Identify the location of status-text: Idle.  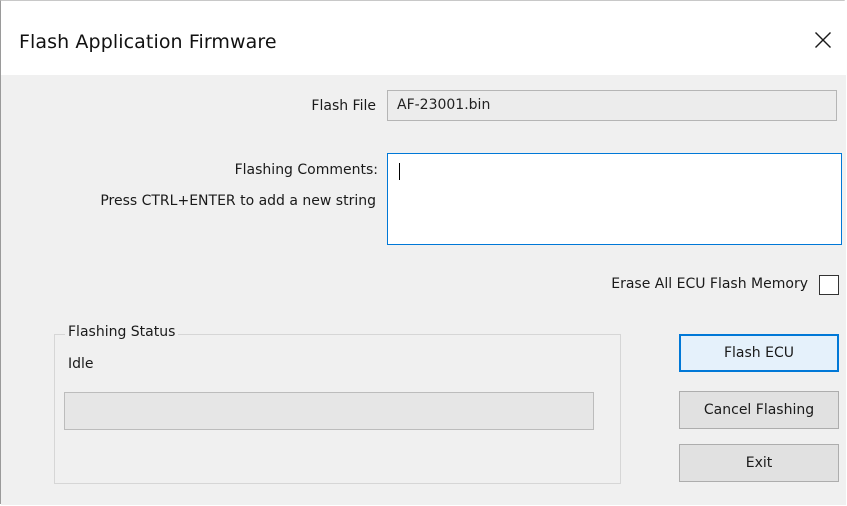
(81, 364).